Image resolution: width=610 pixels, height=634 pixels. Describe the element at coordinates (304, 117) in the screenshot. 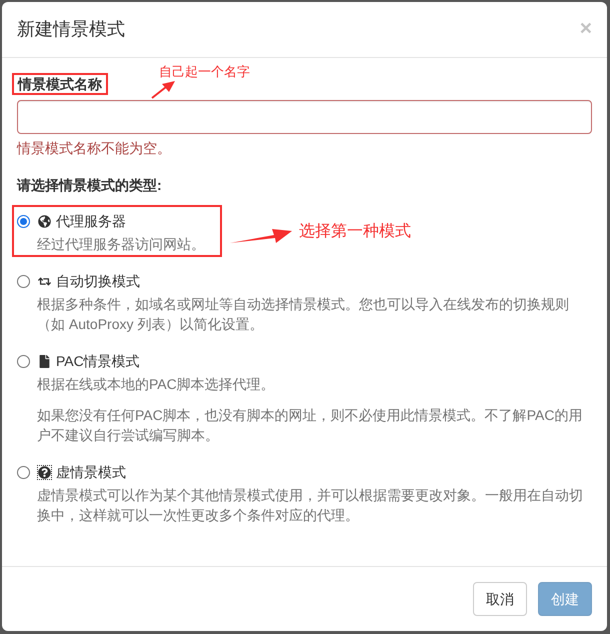

I see `input-field` at that location.